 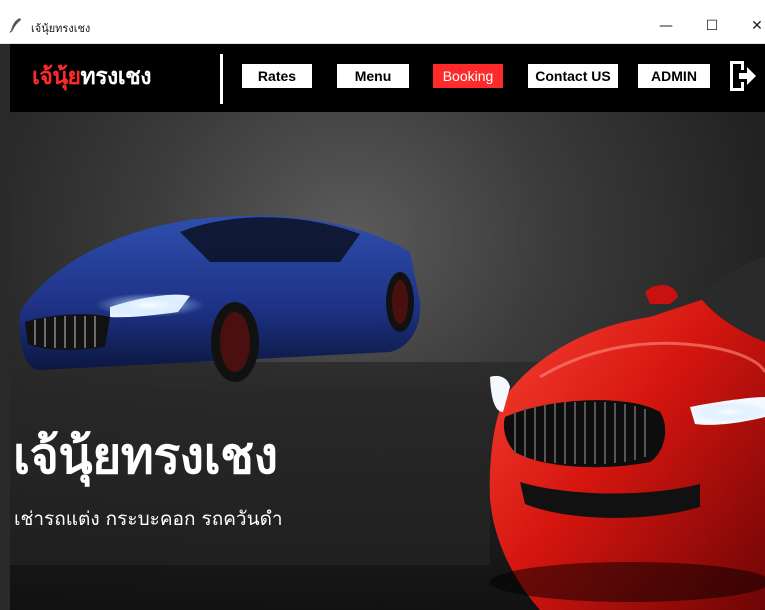 What do you see at coordinates (382, 22) in the screenshot?
I see `window-titlebar: เจ้นุ้ยทรงเชง — ☐ ✕` at bounding box center [382, 22].